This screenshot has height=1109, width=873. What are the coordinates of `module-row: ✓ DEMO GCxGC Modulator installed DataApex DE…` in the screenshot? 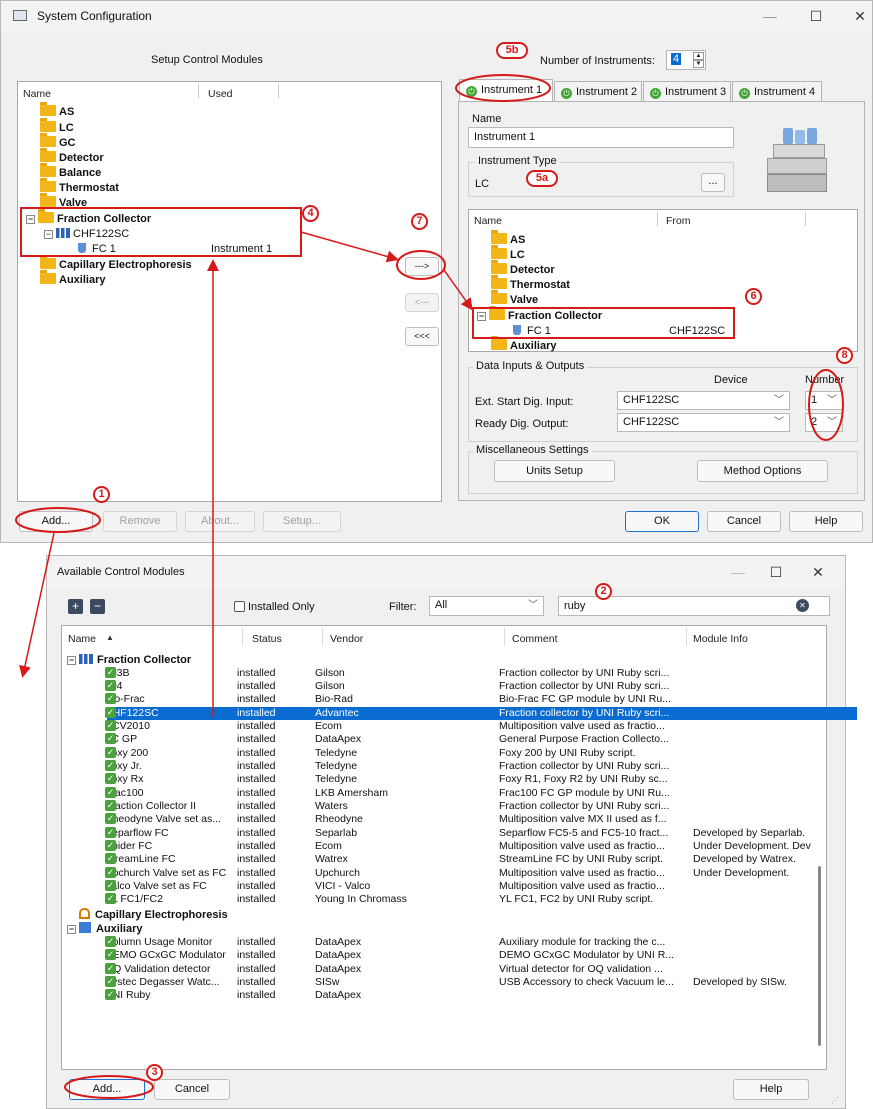 It's located at (481, 955).